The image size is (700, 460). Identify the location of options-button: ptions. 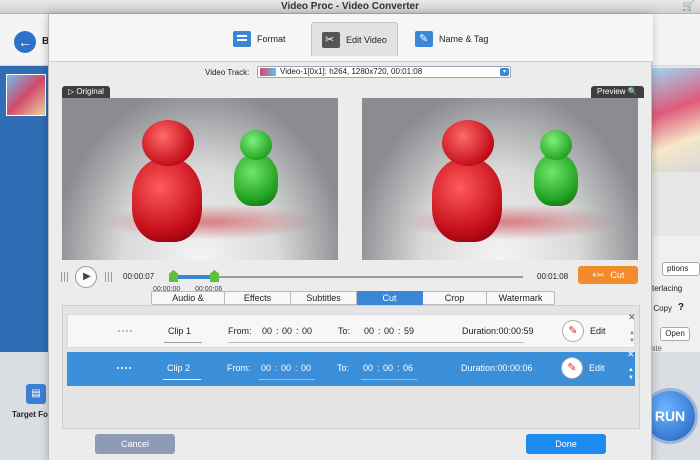
(681, 269).